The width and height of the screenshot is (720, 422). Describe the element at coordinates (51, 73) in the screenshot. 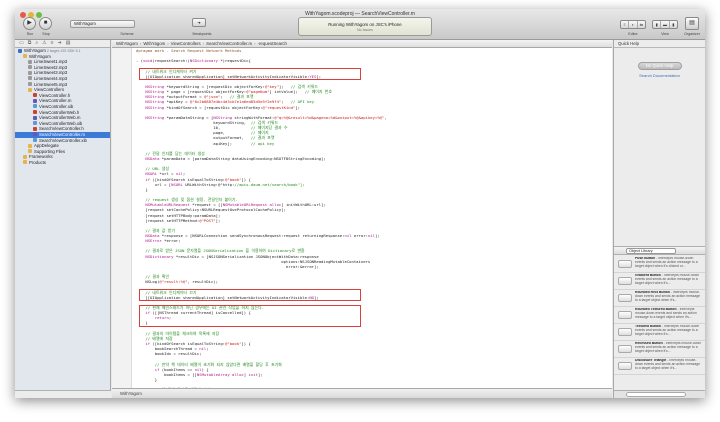

I see `nav-item-label: LimeSweet3.mp3` at that location.